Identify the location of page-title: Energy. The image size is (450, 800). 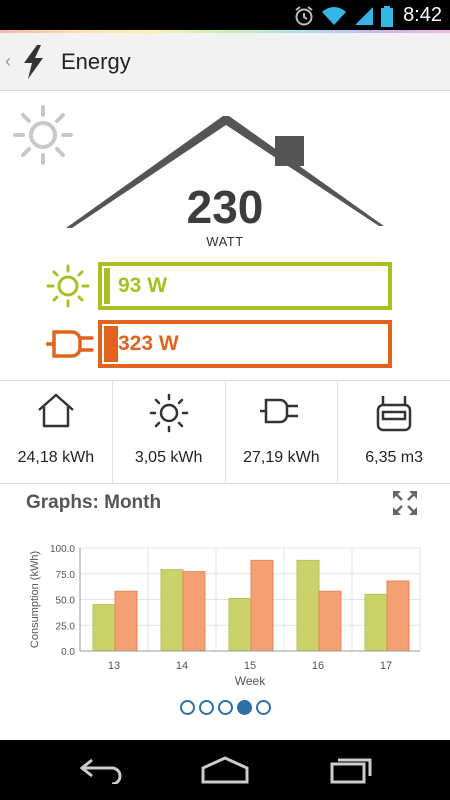
(96, 61).